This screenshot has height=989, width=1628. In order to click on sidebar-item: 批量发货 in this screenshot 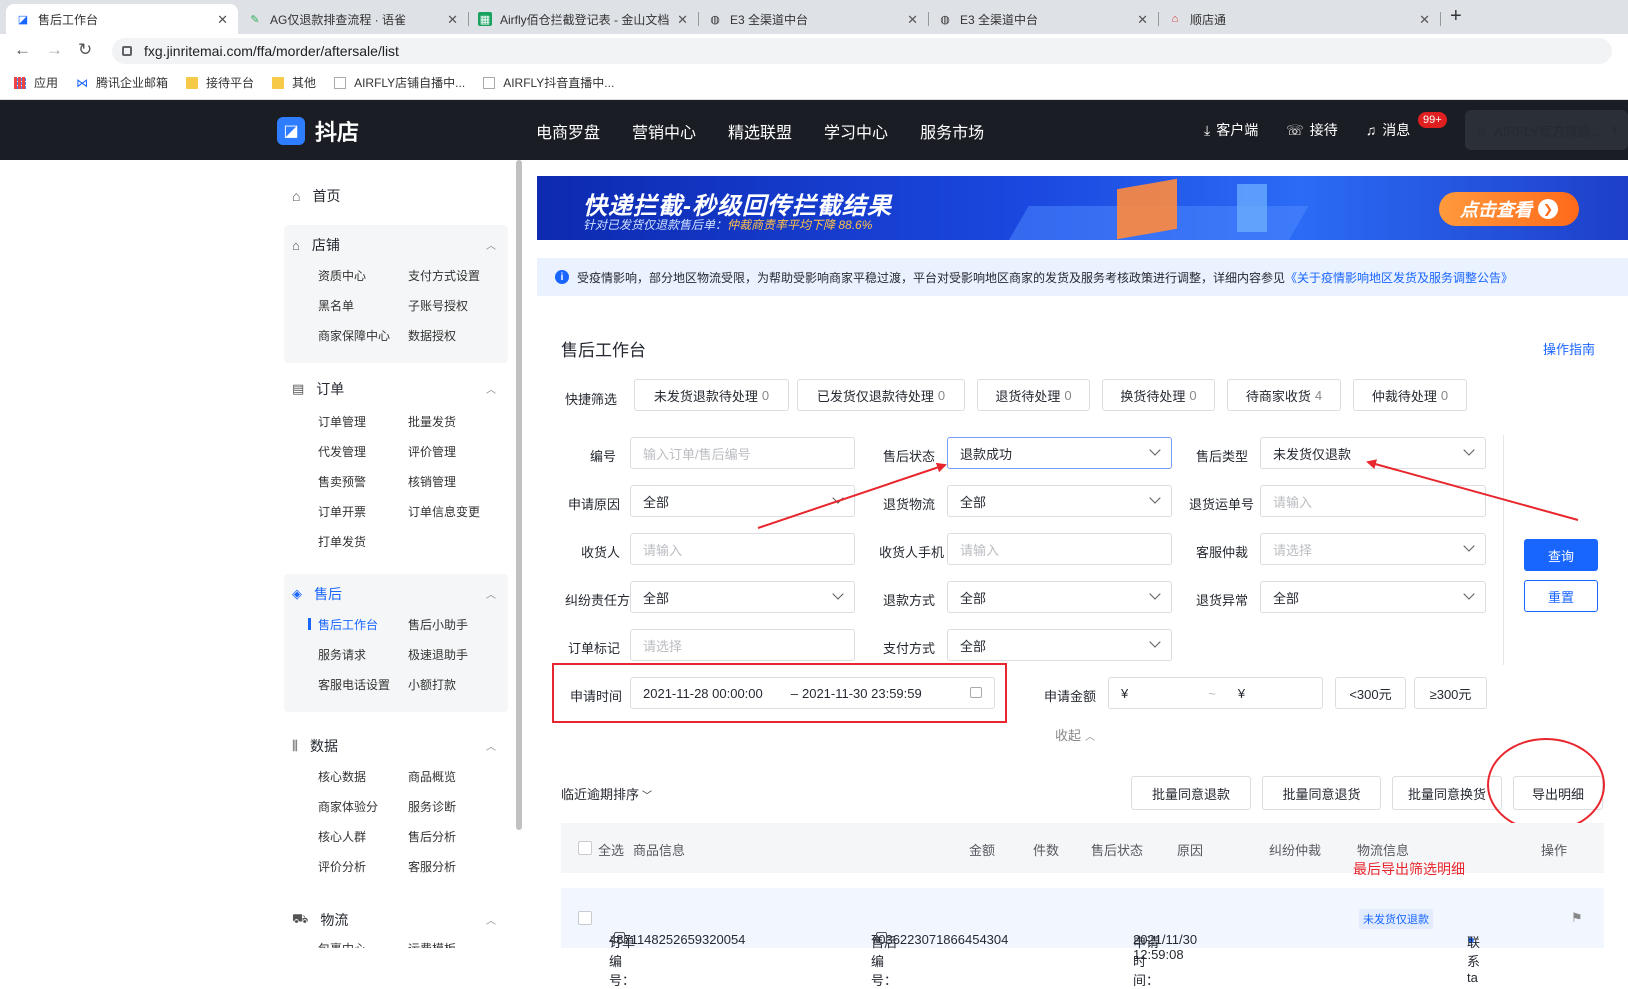, I will do `click(432, 421)`.